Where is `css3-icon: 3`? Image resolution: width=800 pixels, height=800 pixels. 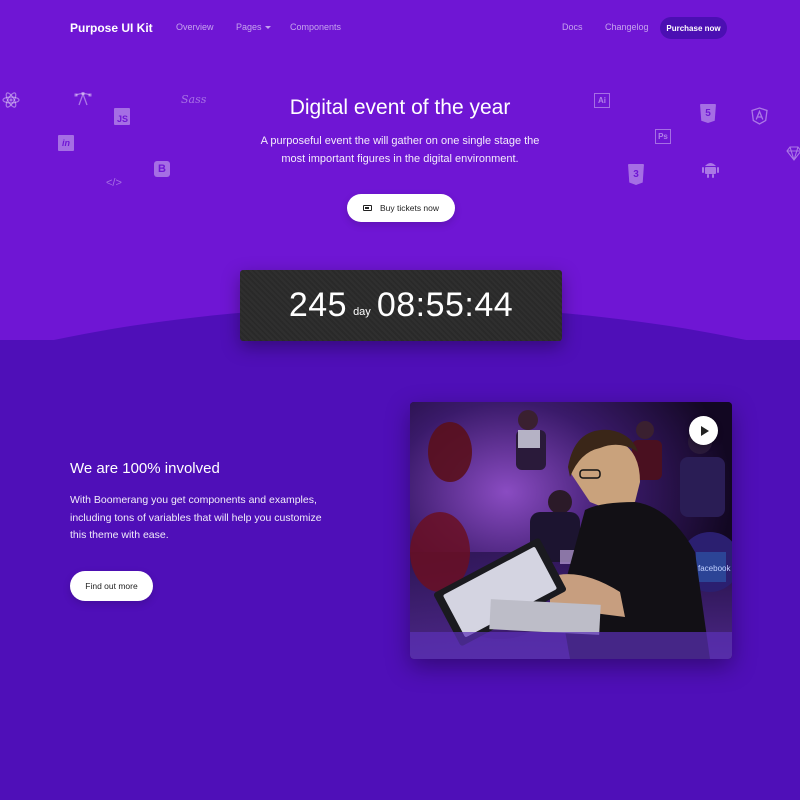 css3-icon: 3 is located at coordinates (636, 174).